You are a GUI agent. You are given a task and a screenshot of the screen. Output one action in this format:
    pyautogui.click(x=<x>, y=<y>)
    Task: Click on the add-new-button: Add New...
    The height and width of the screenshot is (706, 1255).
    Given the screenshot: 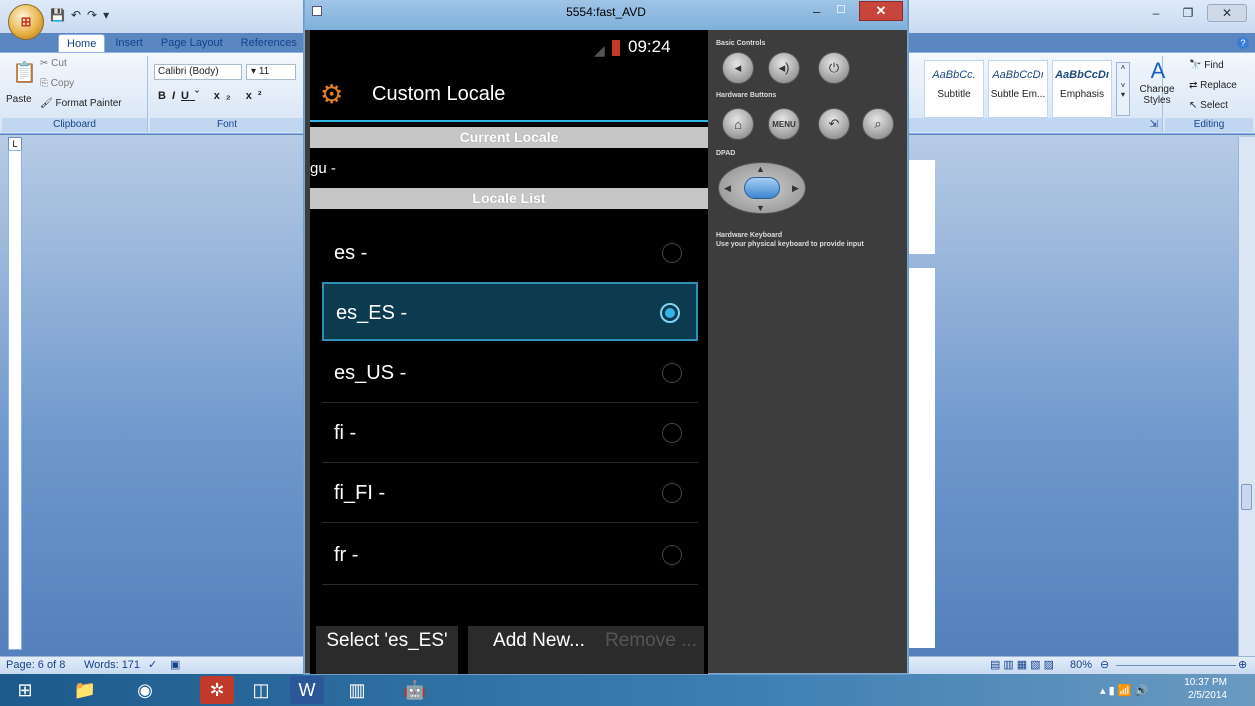 What is the action you would take?
    pyautogui.click(x=539, y=650)
    